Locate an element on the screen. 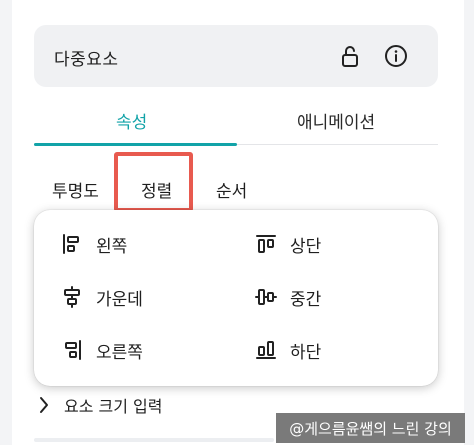 Image resolution: width=474 pixels, height=445 pixels. align-right-icon is located at coordinates (73, 350).